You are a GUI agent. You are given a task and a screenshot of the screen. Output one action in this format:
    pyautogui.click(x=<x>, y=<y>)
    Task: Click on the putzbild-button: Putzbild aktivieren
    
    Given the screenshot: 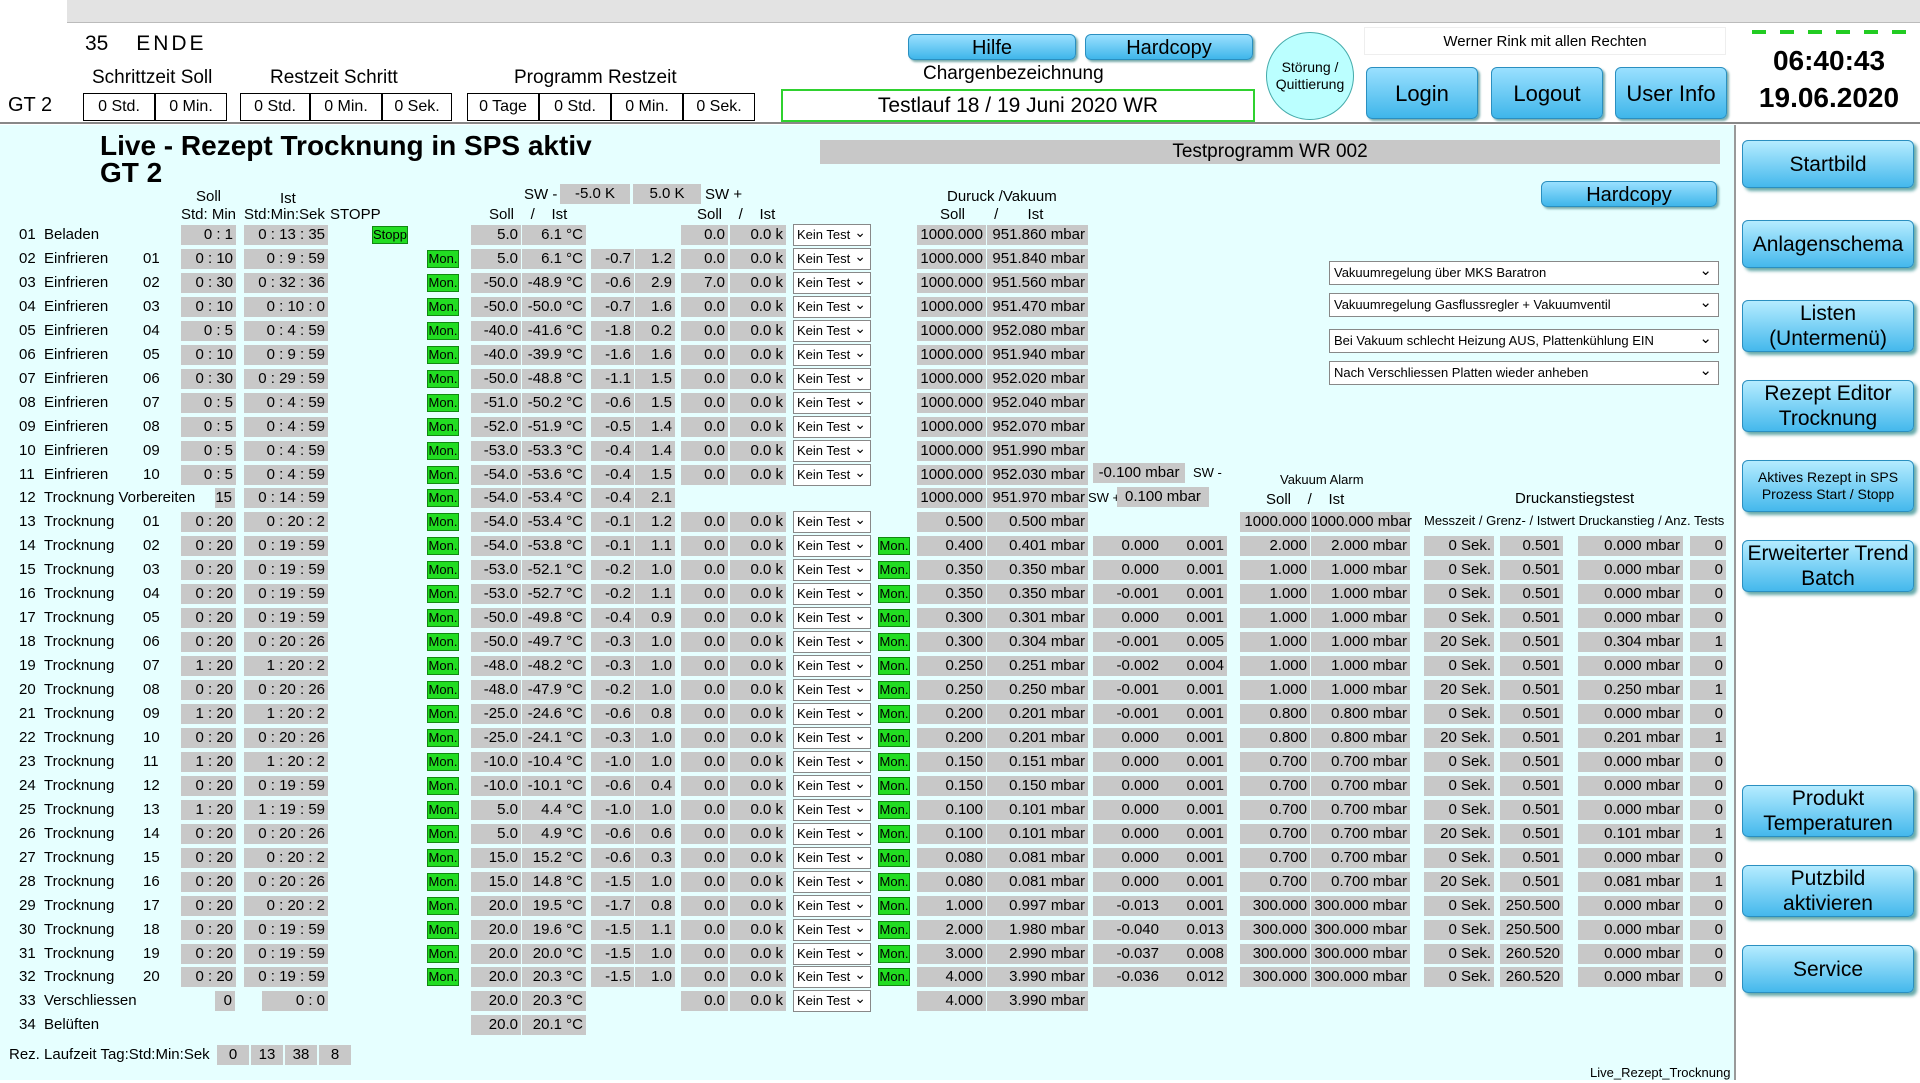 What is the action you would take?
    pyautogui.click(x=1828, y=891)
    